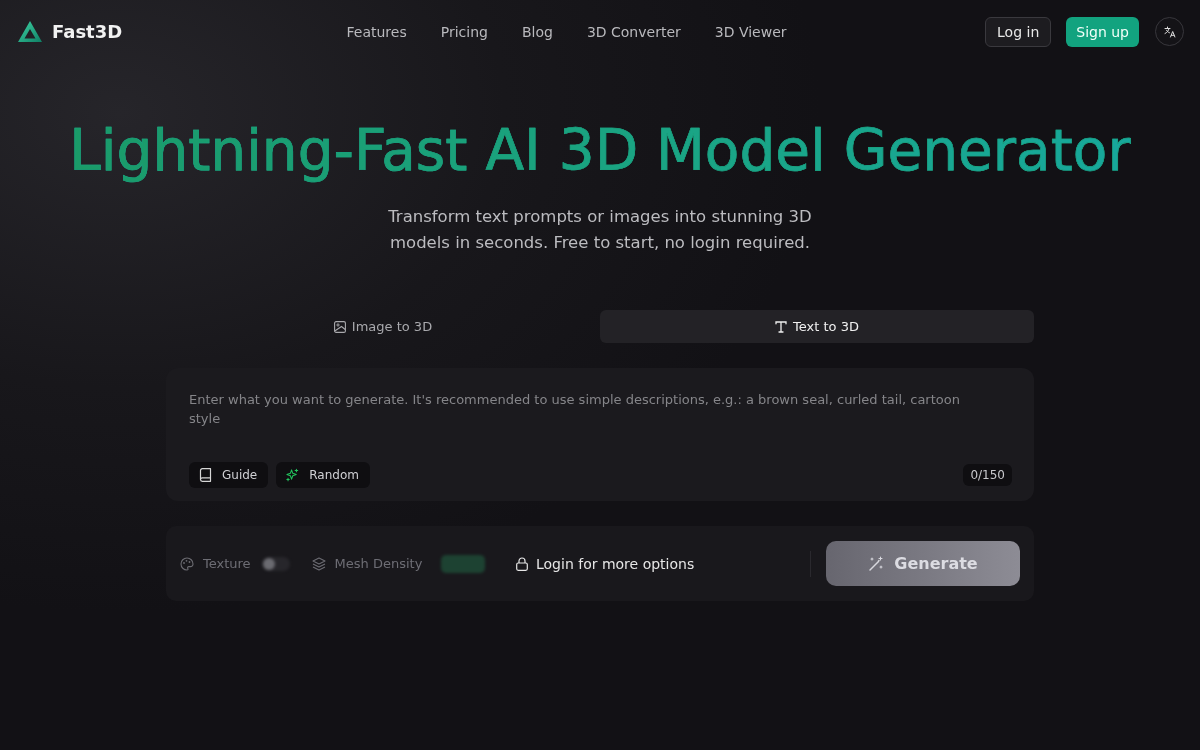  What do you see at coordinates (633, 31) in the screenshot?
I see `nav-link: 3D Converter` at bounding box center [633, 31].